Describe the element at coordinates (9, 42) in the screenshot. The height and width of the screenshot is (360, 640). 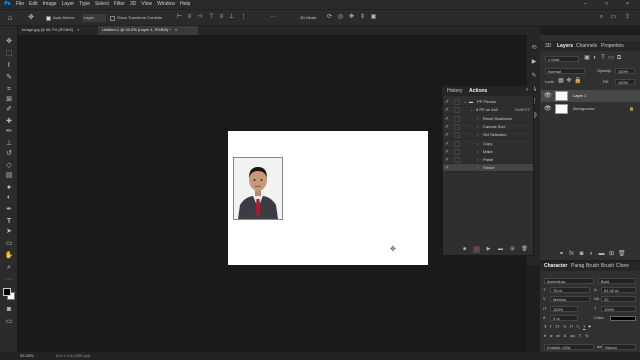
I see `move-tool-icon: ✥` at that location.